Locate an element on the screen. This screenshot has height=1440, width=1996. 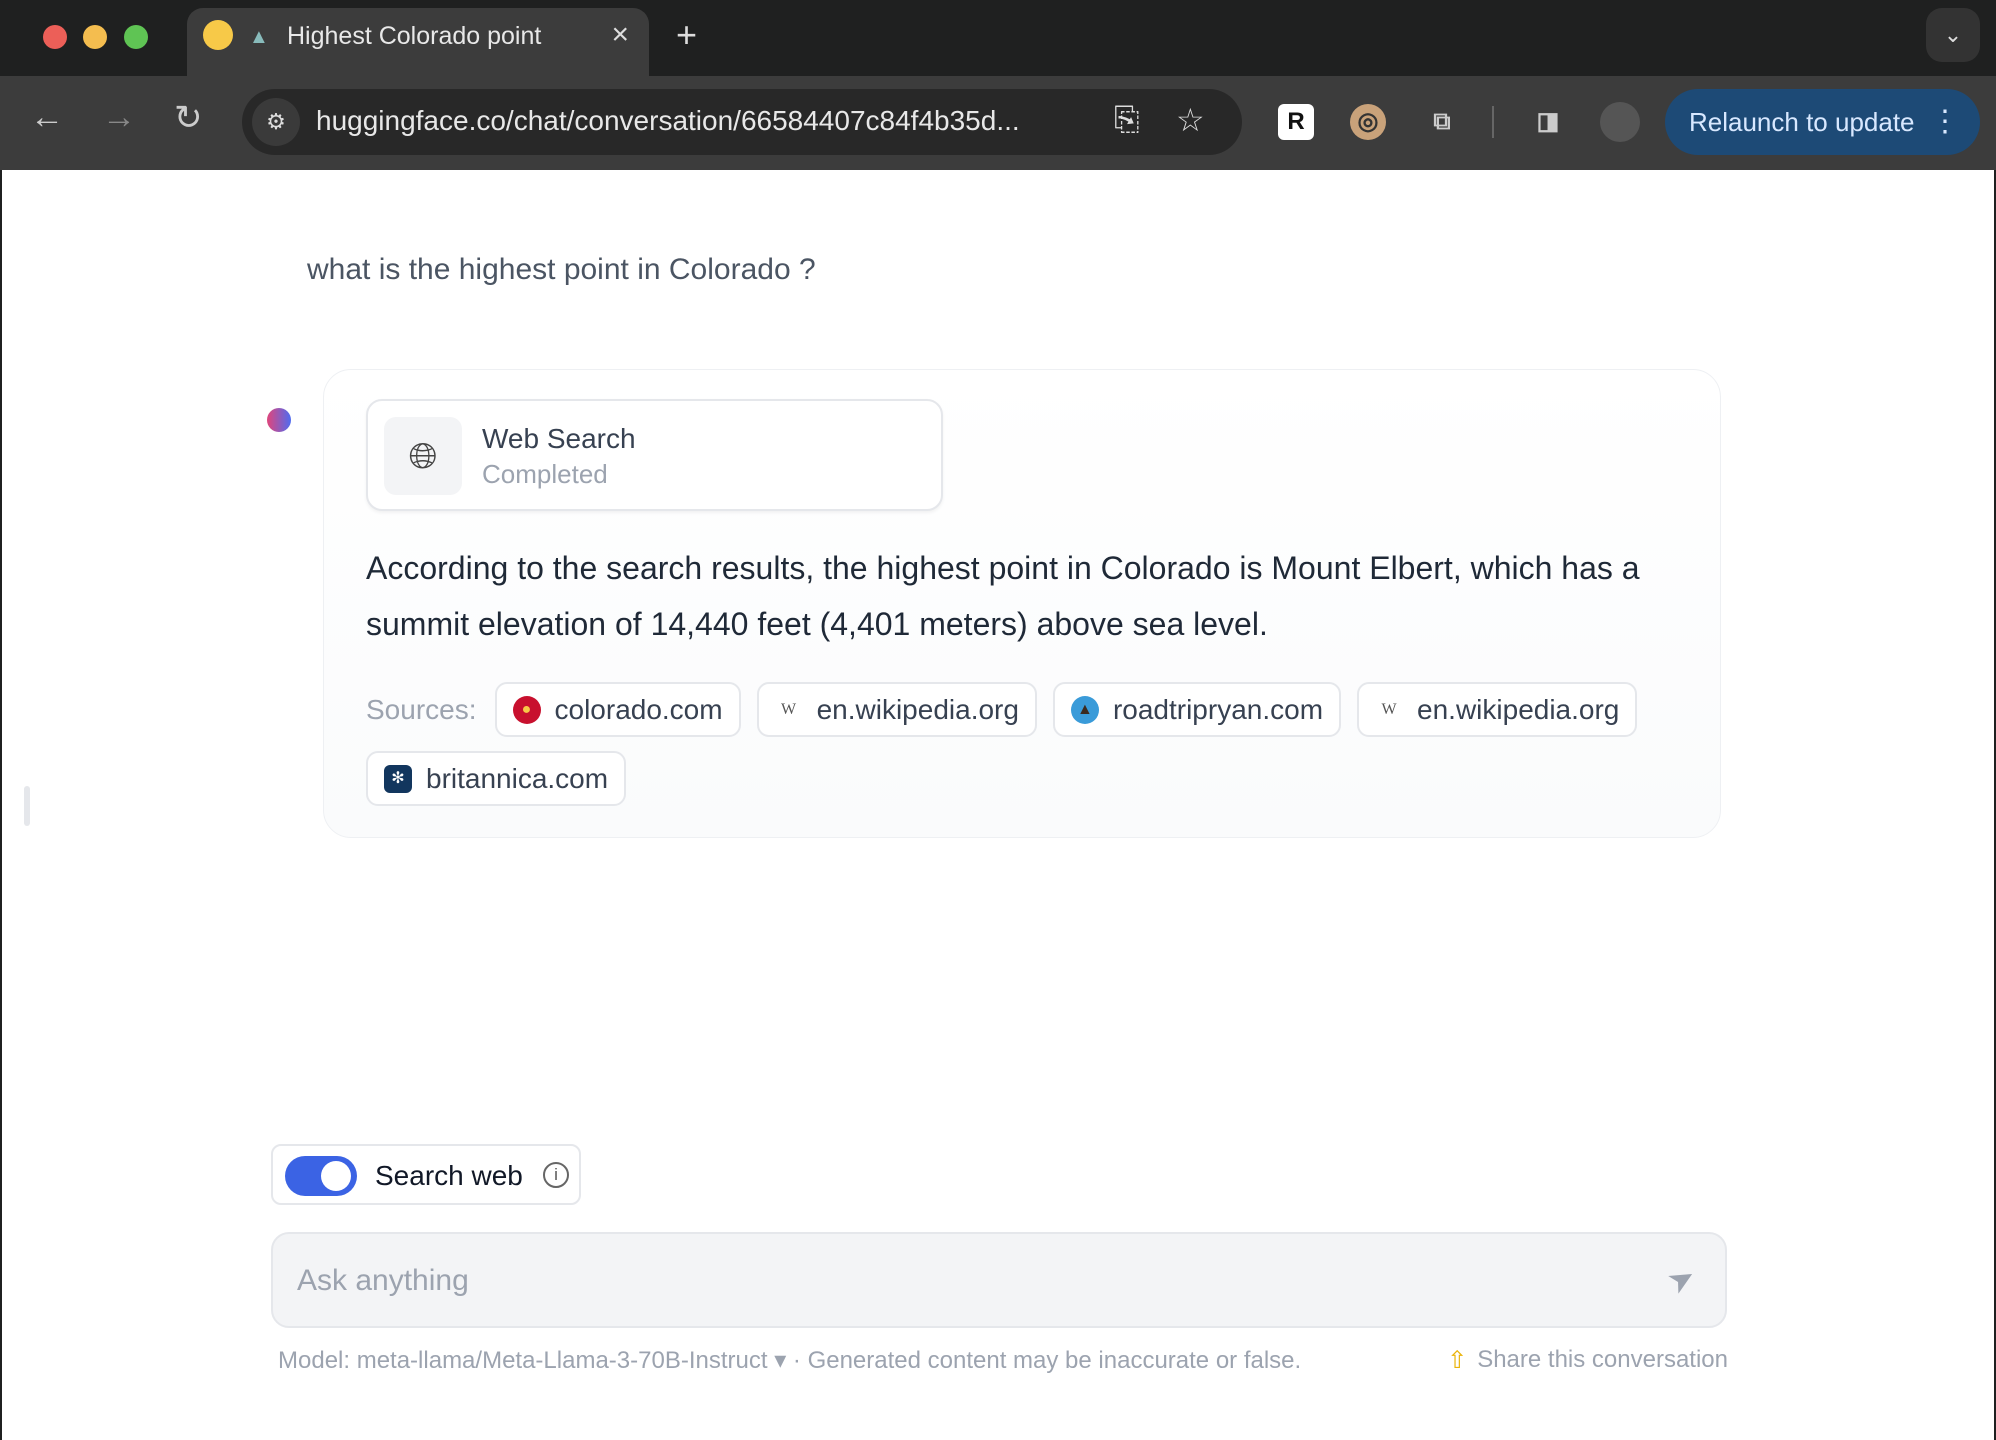
source-label: britannica.com is located at coordinates (517, 778).